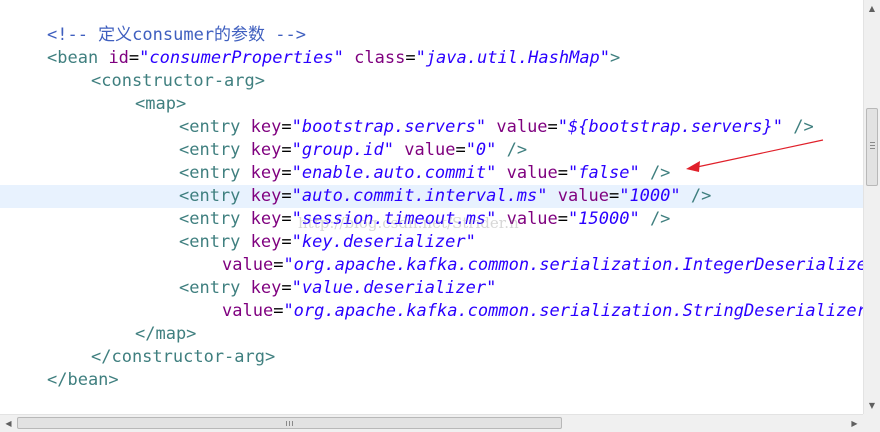  I want to click on code-line: <entry key="value.deserializer", so click(338, 288).